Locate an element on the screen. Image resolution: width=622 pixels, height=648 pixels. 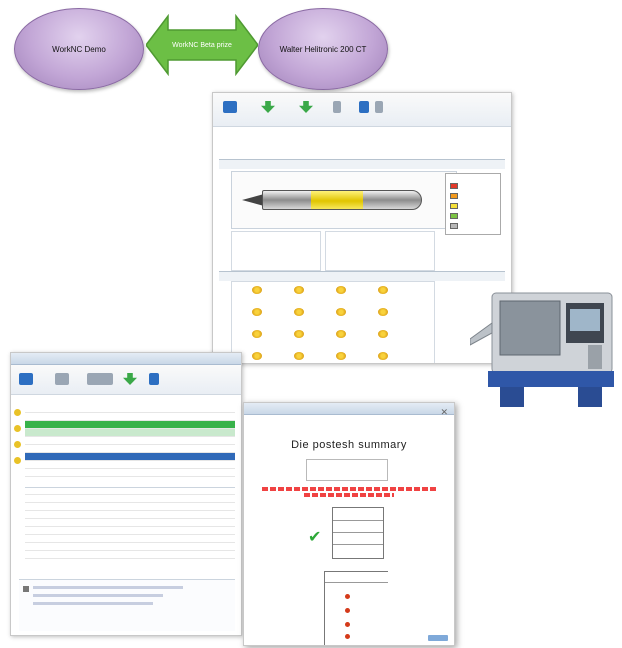
save-icon is located at coordinates (62, 379).